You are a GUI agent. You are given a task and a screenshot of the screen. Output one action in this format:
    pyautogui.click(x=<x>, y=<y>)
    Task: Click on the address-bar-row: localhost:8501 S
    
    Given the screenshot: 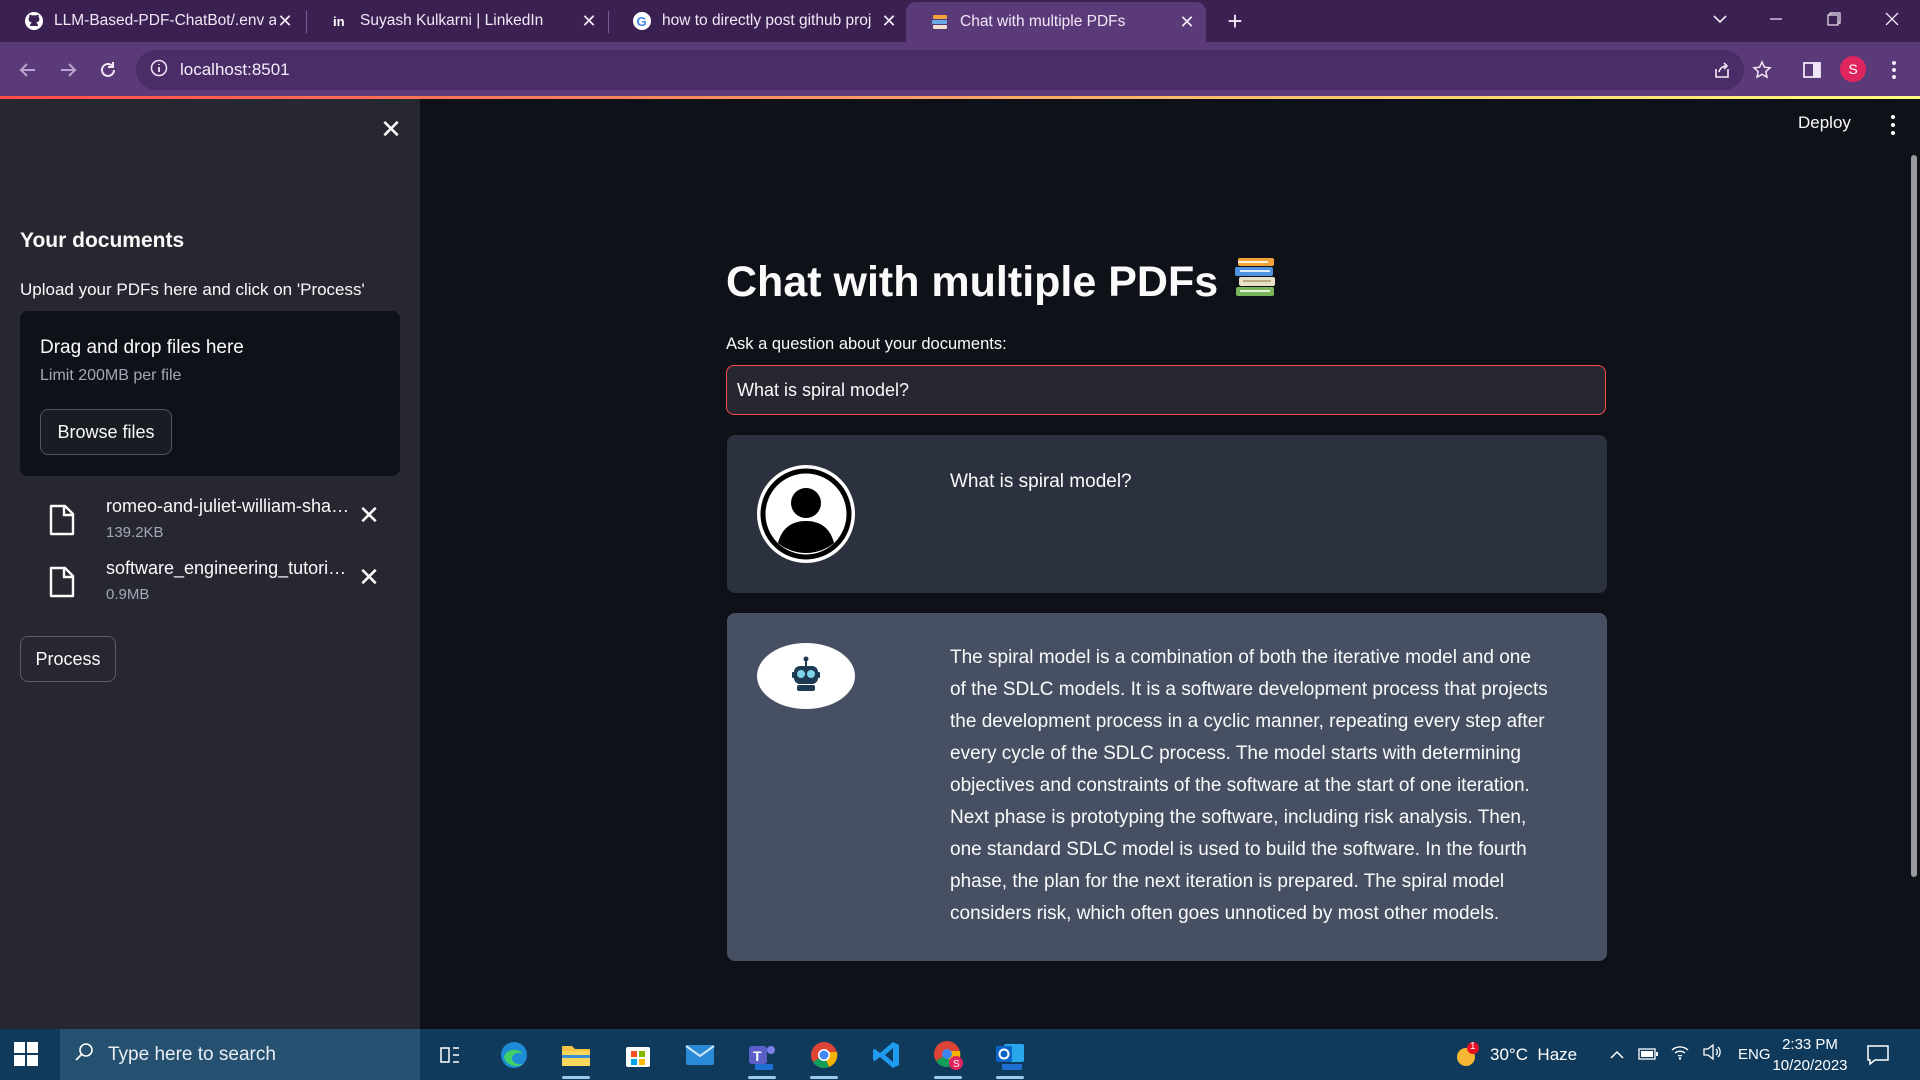 What is the action you would take?
    pyautogui.click(x=960, y=70)
    